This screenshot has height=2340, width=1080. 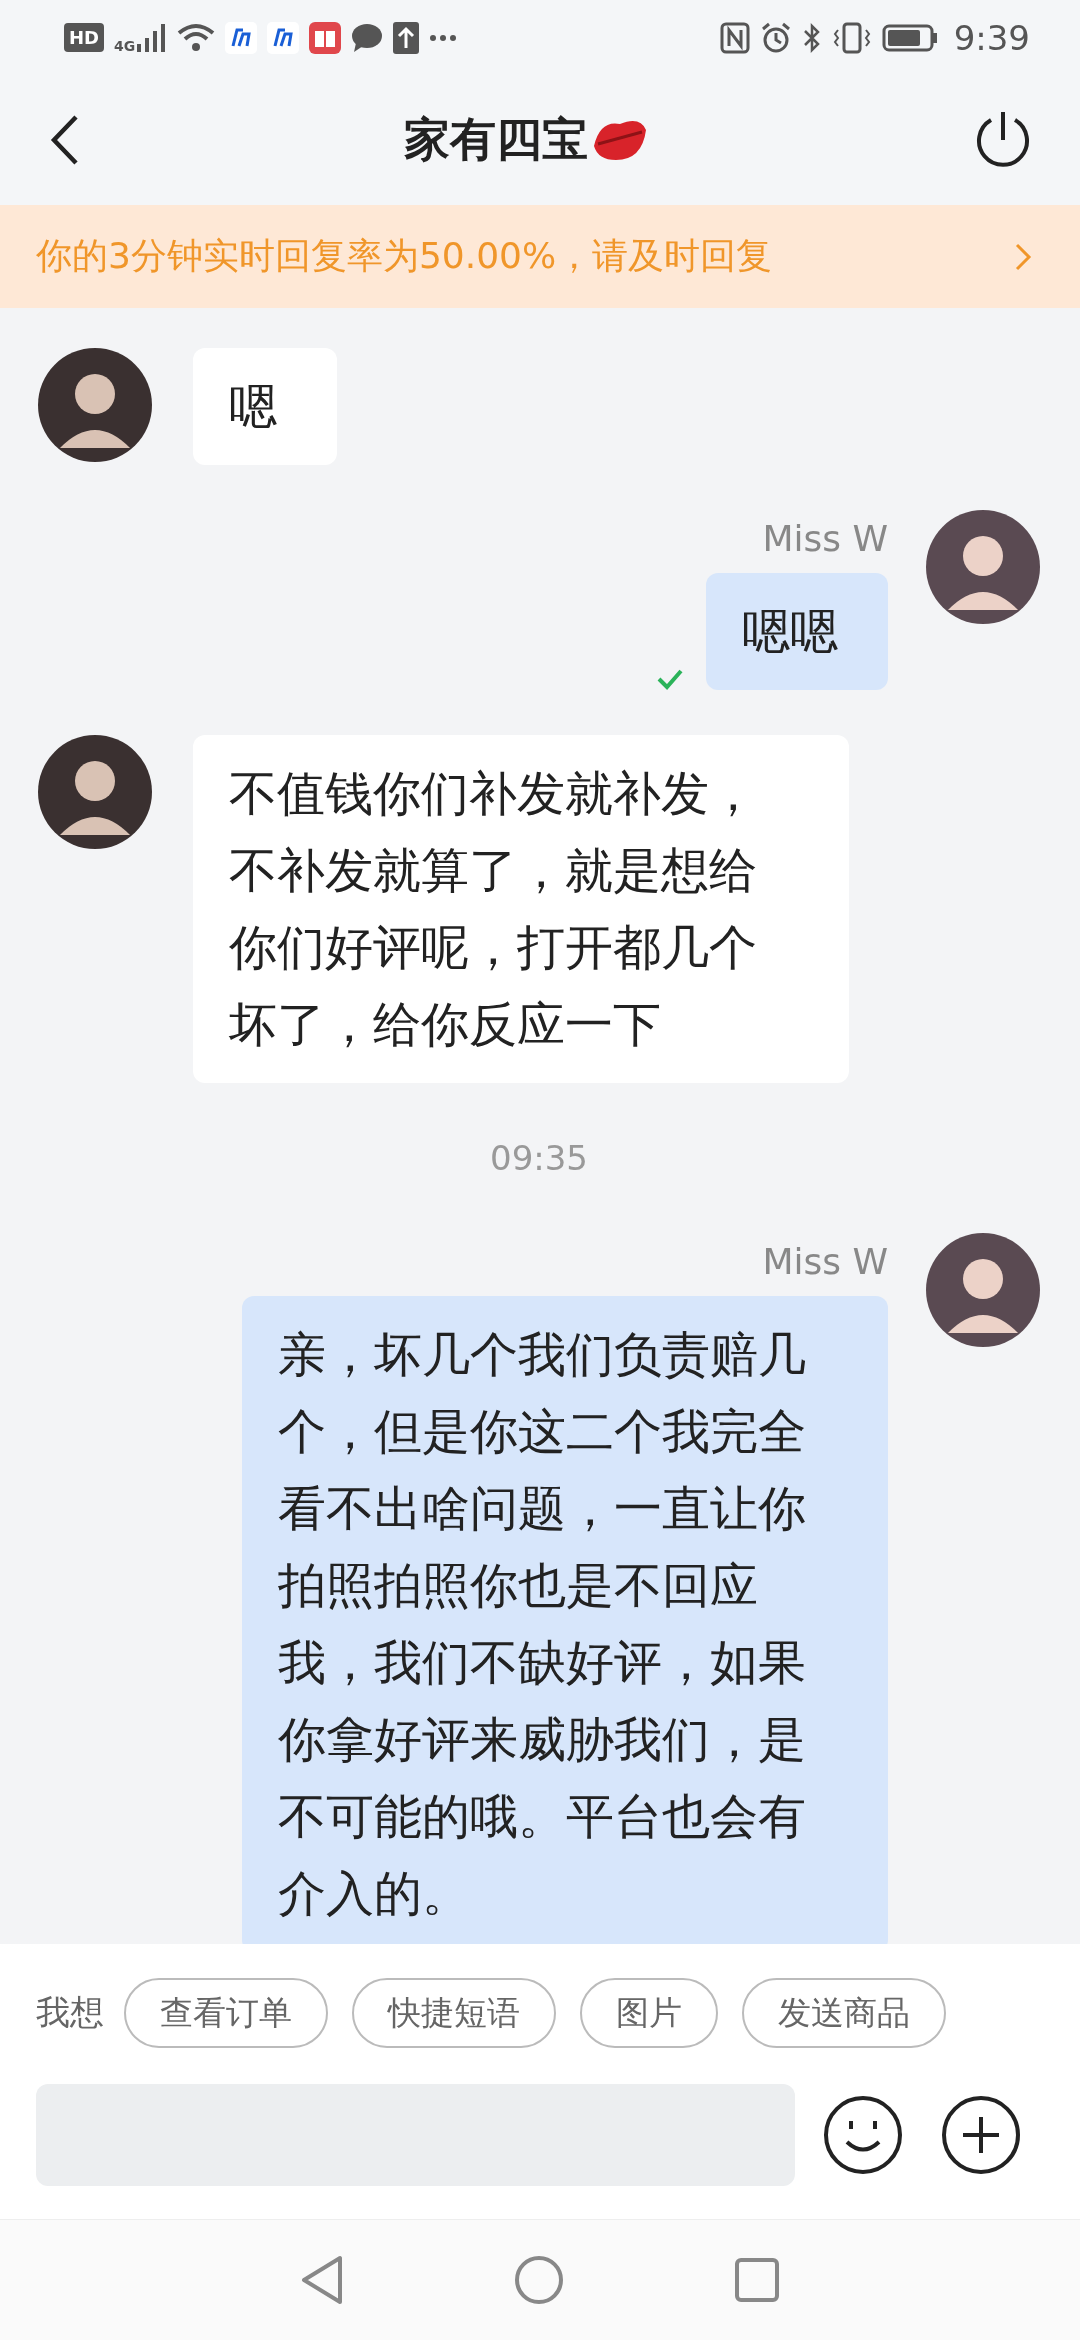 What do you see at coordinates (404, 256) in the screenshot?
I see `reply-rate-notice: 你的3分钟实时回复率为50.00%，请及时回复` at bounding box center [404, 256].